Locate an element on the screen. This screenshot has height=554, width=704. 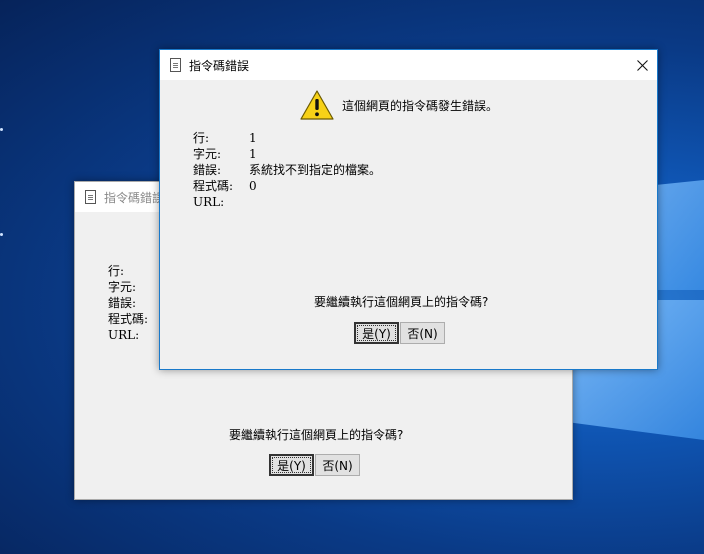
close-icon is located at coordinates (642, 65).